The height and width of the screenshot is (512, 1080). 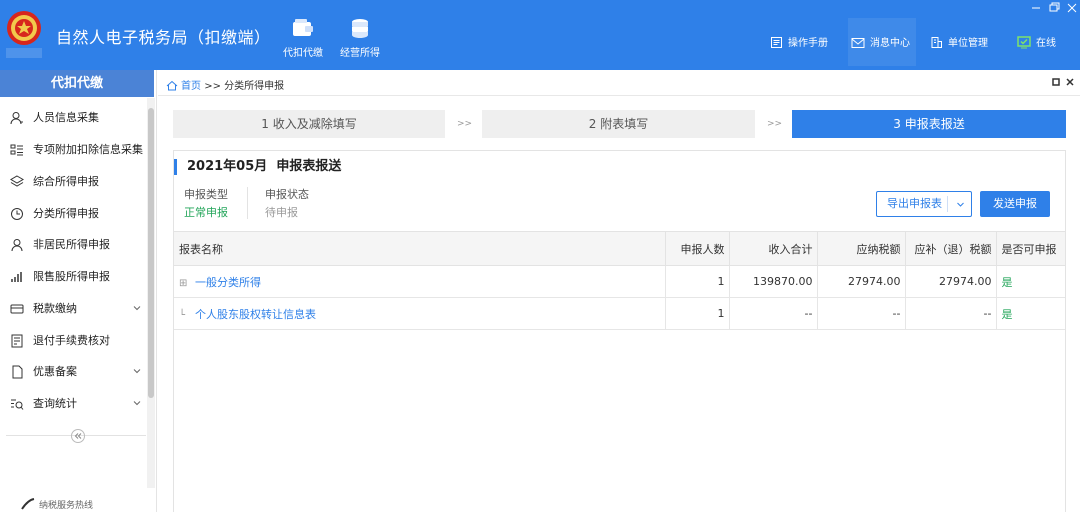 I want to click on sidebar-item-nonresident-income: 非居民所得申报, so click(x=74, y=245).